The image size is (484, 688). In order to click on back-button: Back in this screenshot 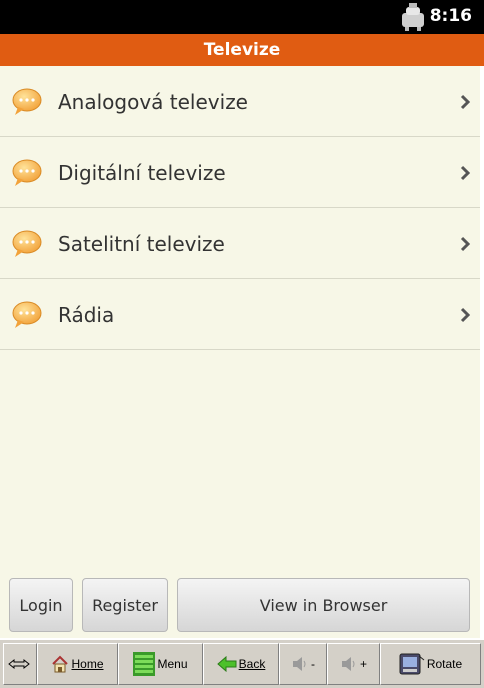, I will do `click(241, 664)`.